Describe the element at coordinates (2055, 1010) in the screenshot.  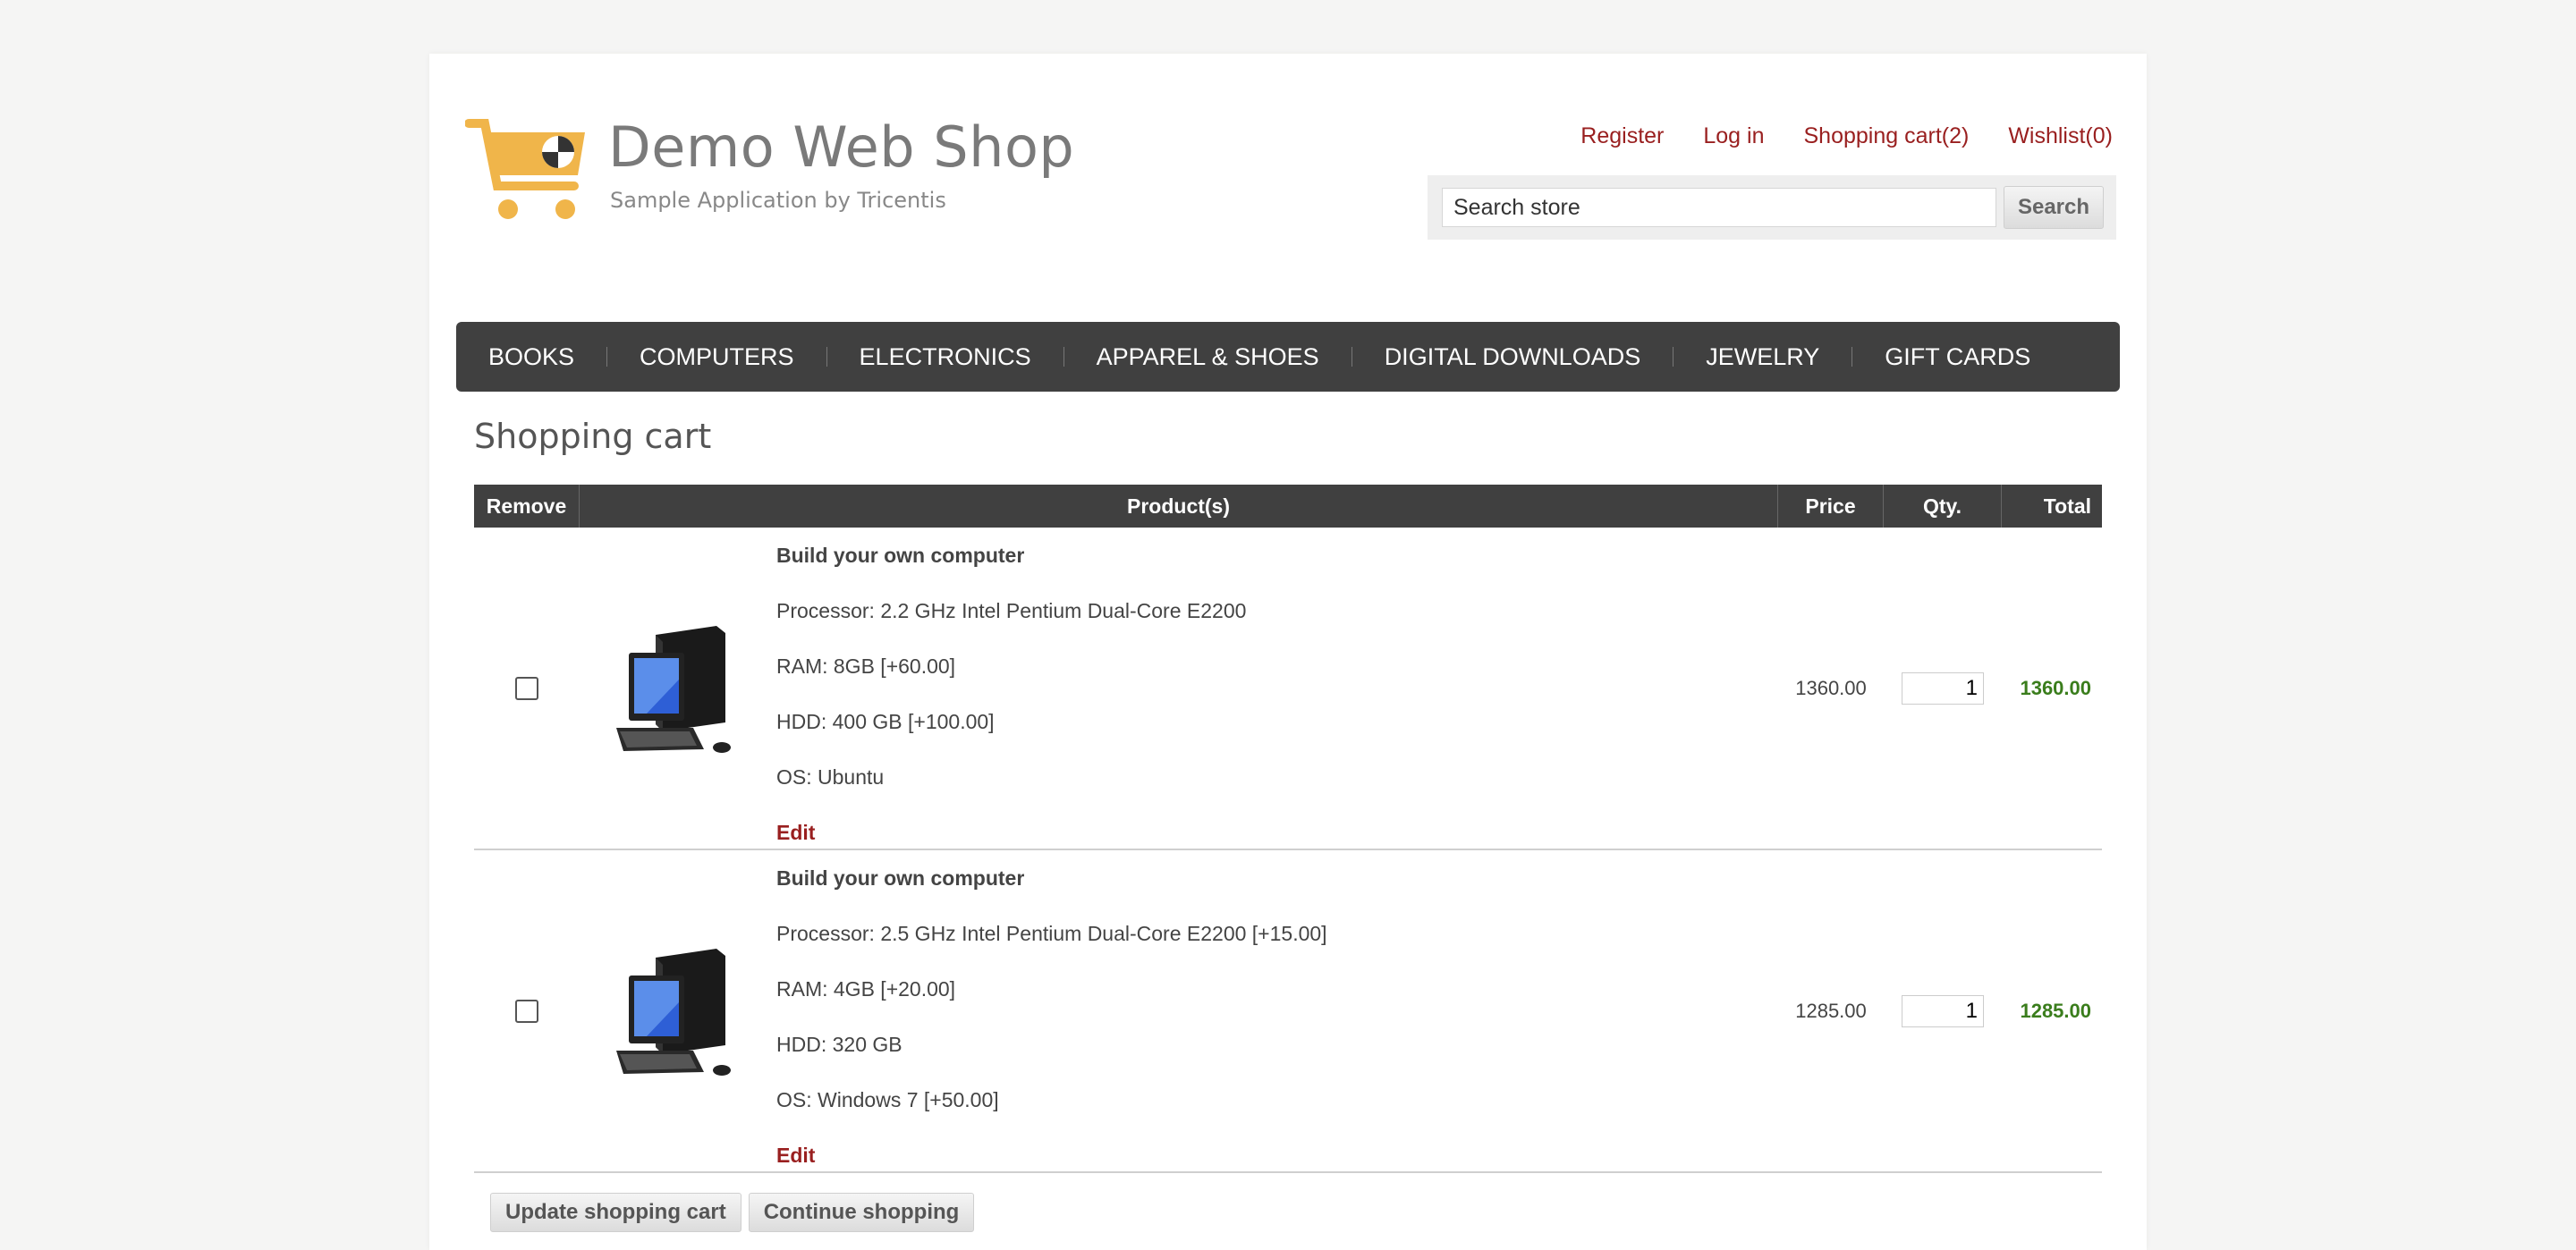
I see `subtotal: 1285.00` at that location.